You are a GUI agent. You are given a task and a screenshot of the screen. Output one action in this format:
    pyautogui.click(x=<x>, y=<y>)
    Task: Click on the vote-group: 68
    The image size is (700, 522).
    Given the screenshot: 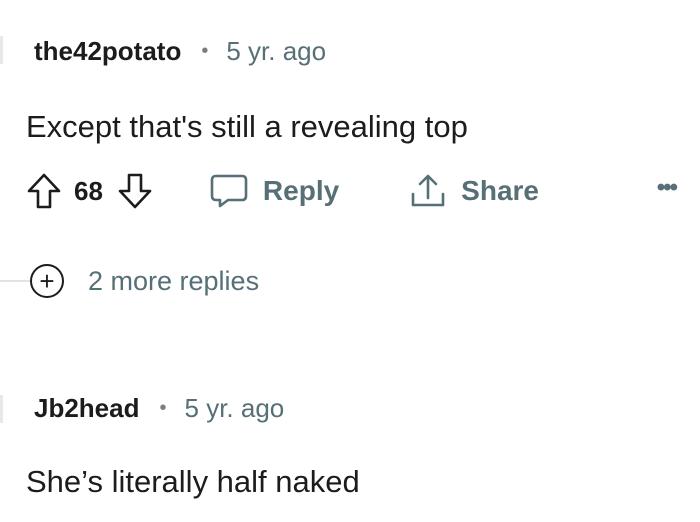 What is the action you would take?
    pyautogui.click(x=89, y=191)
    